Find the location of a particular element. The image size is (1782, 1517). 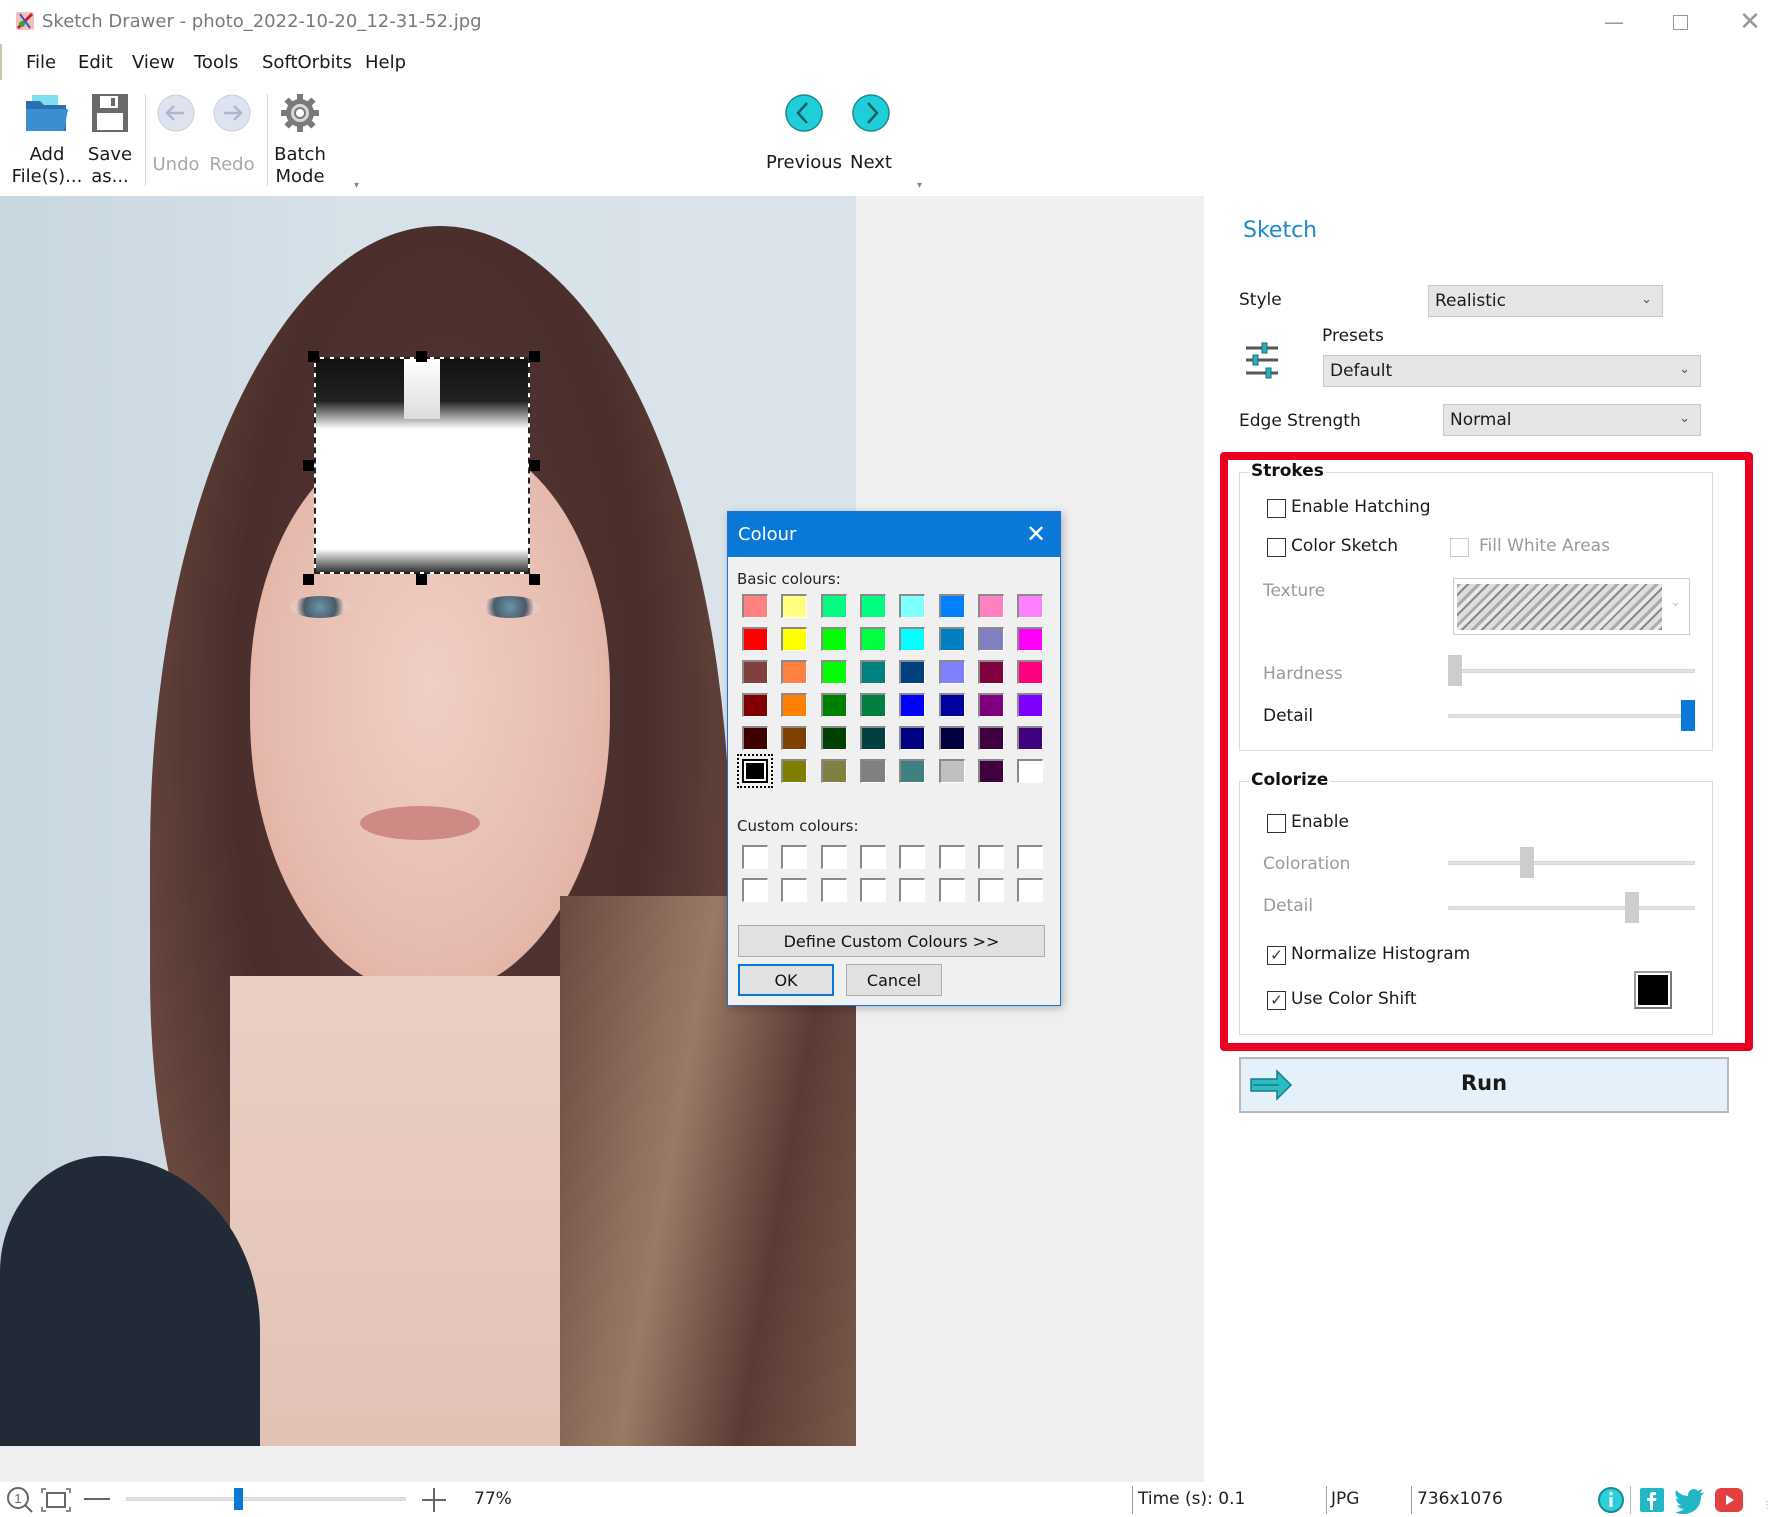

resize-handle-s is located at coordinates (421, 579).